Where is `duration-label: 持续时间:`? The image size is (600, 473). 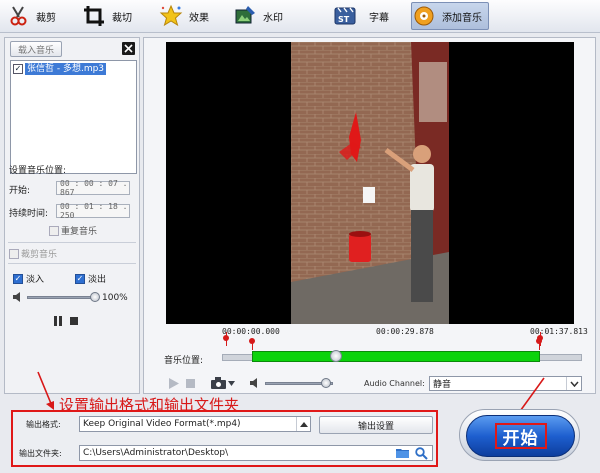
duration-label: 持续时间: is located at coordinates (29, 214).